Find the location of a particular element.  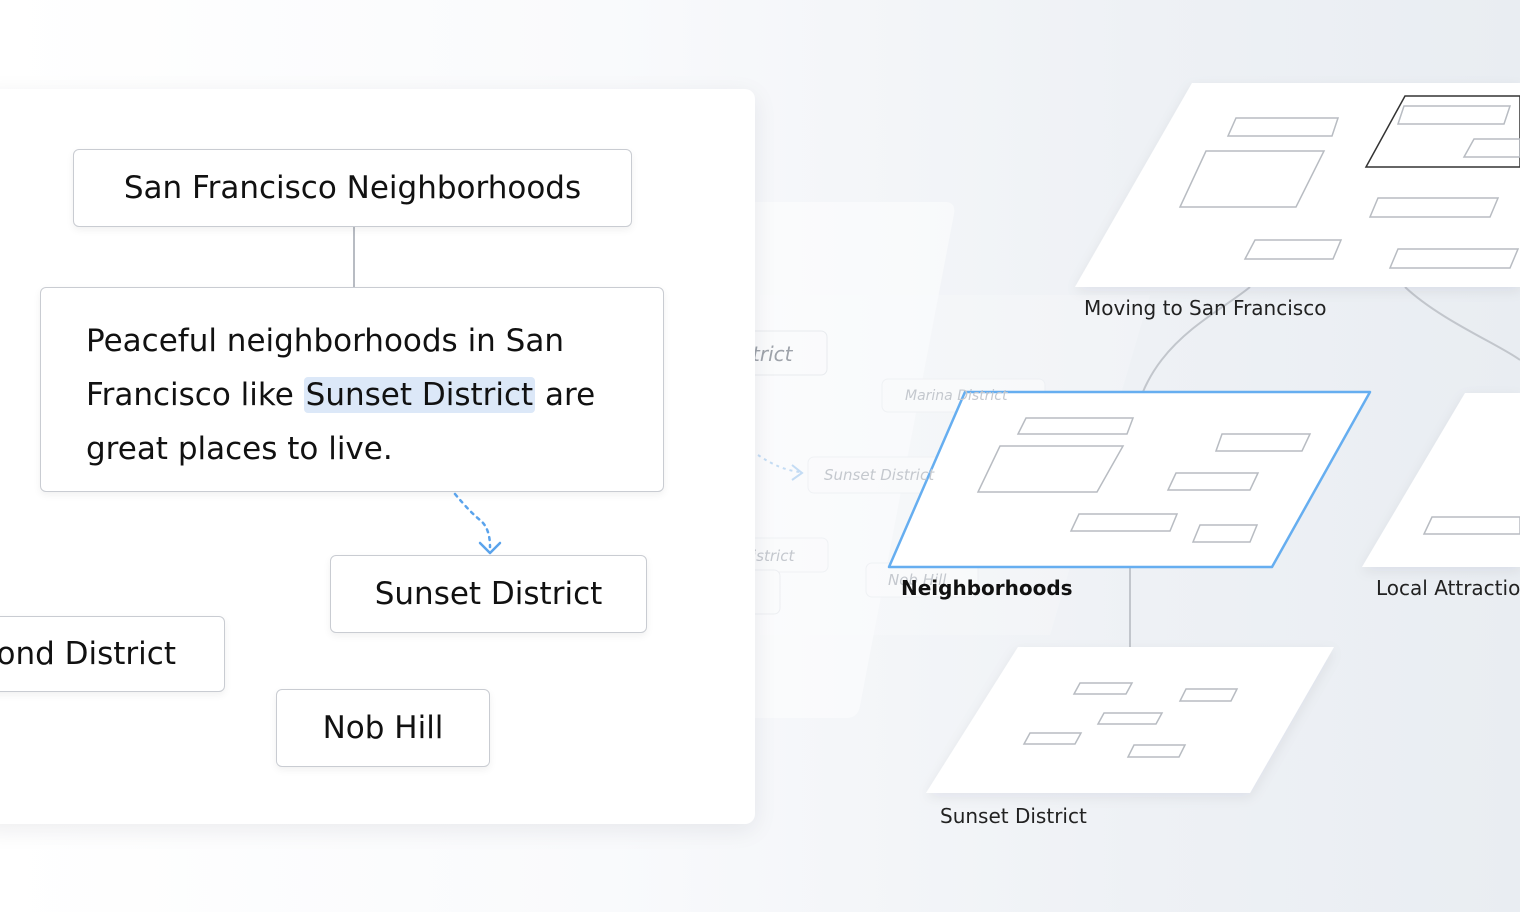

ghost-label: Marina District is located at coordinates (956, 396).